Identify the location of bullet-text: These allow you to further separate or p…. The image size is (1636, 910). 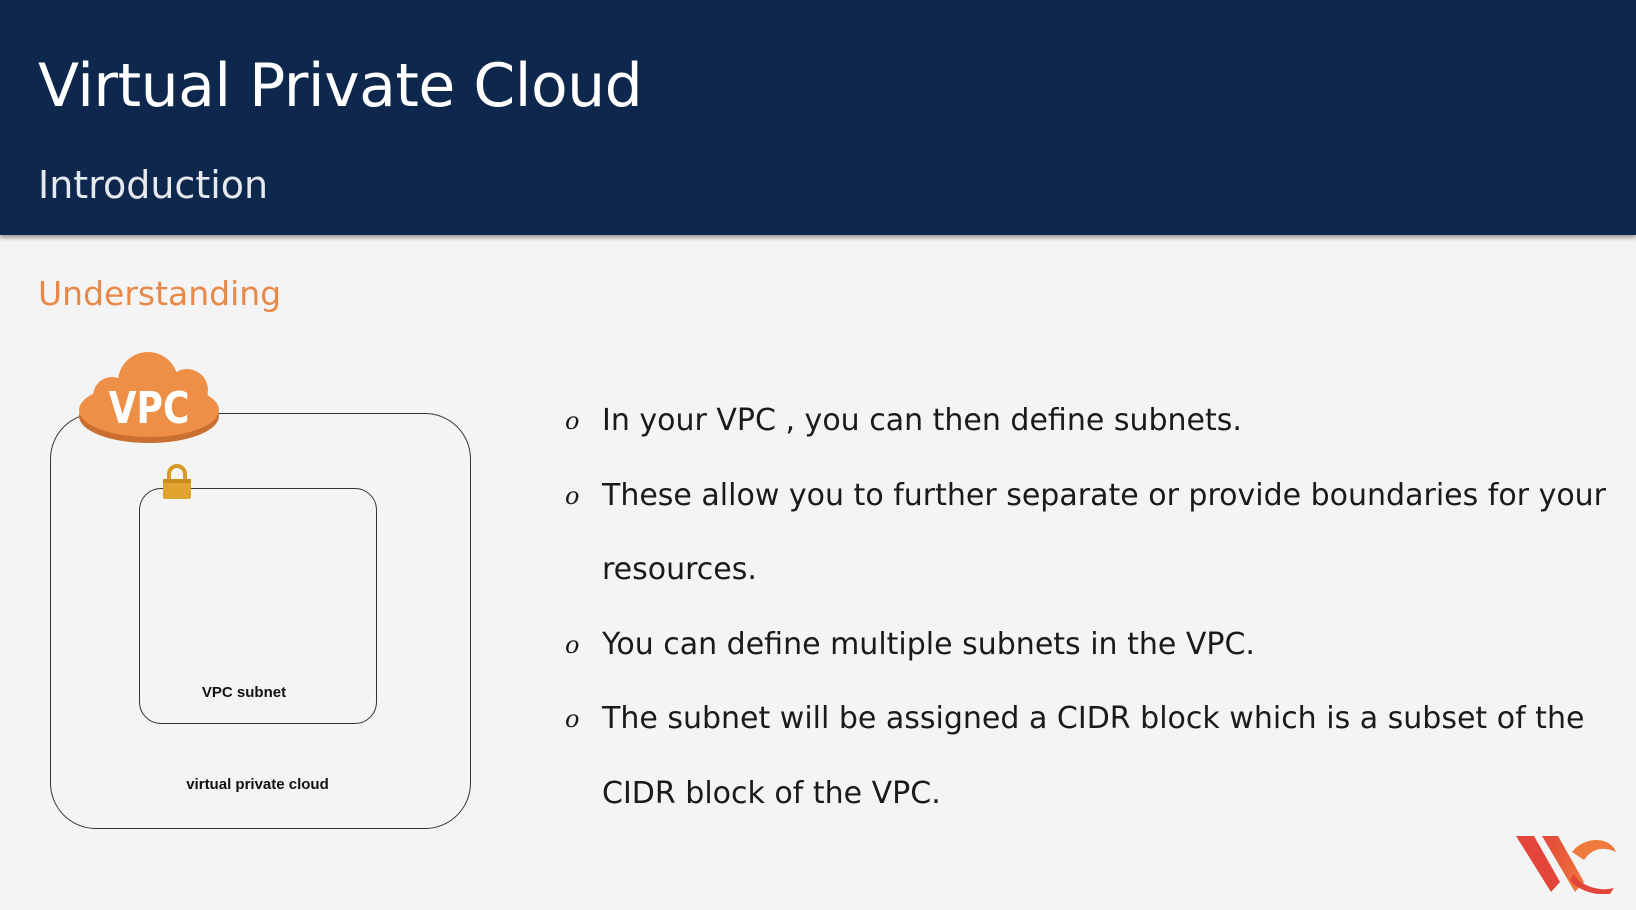
(1104, 532).